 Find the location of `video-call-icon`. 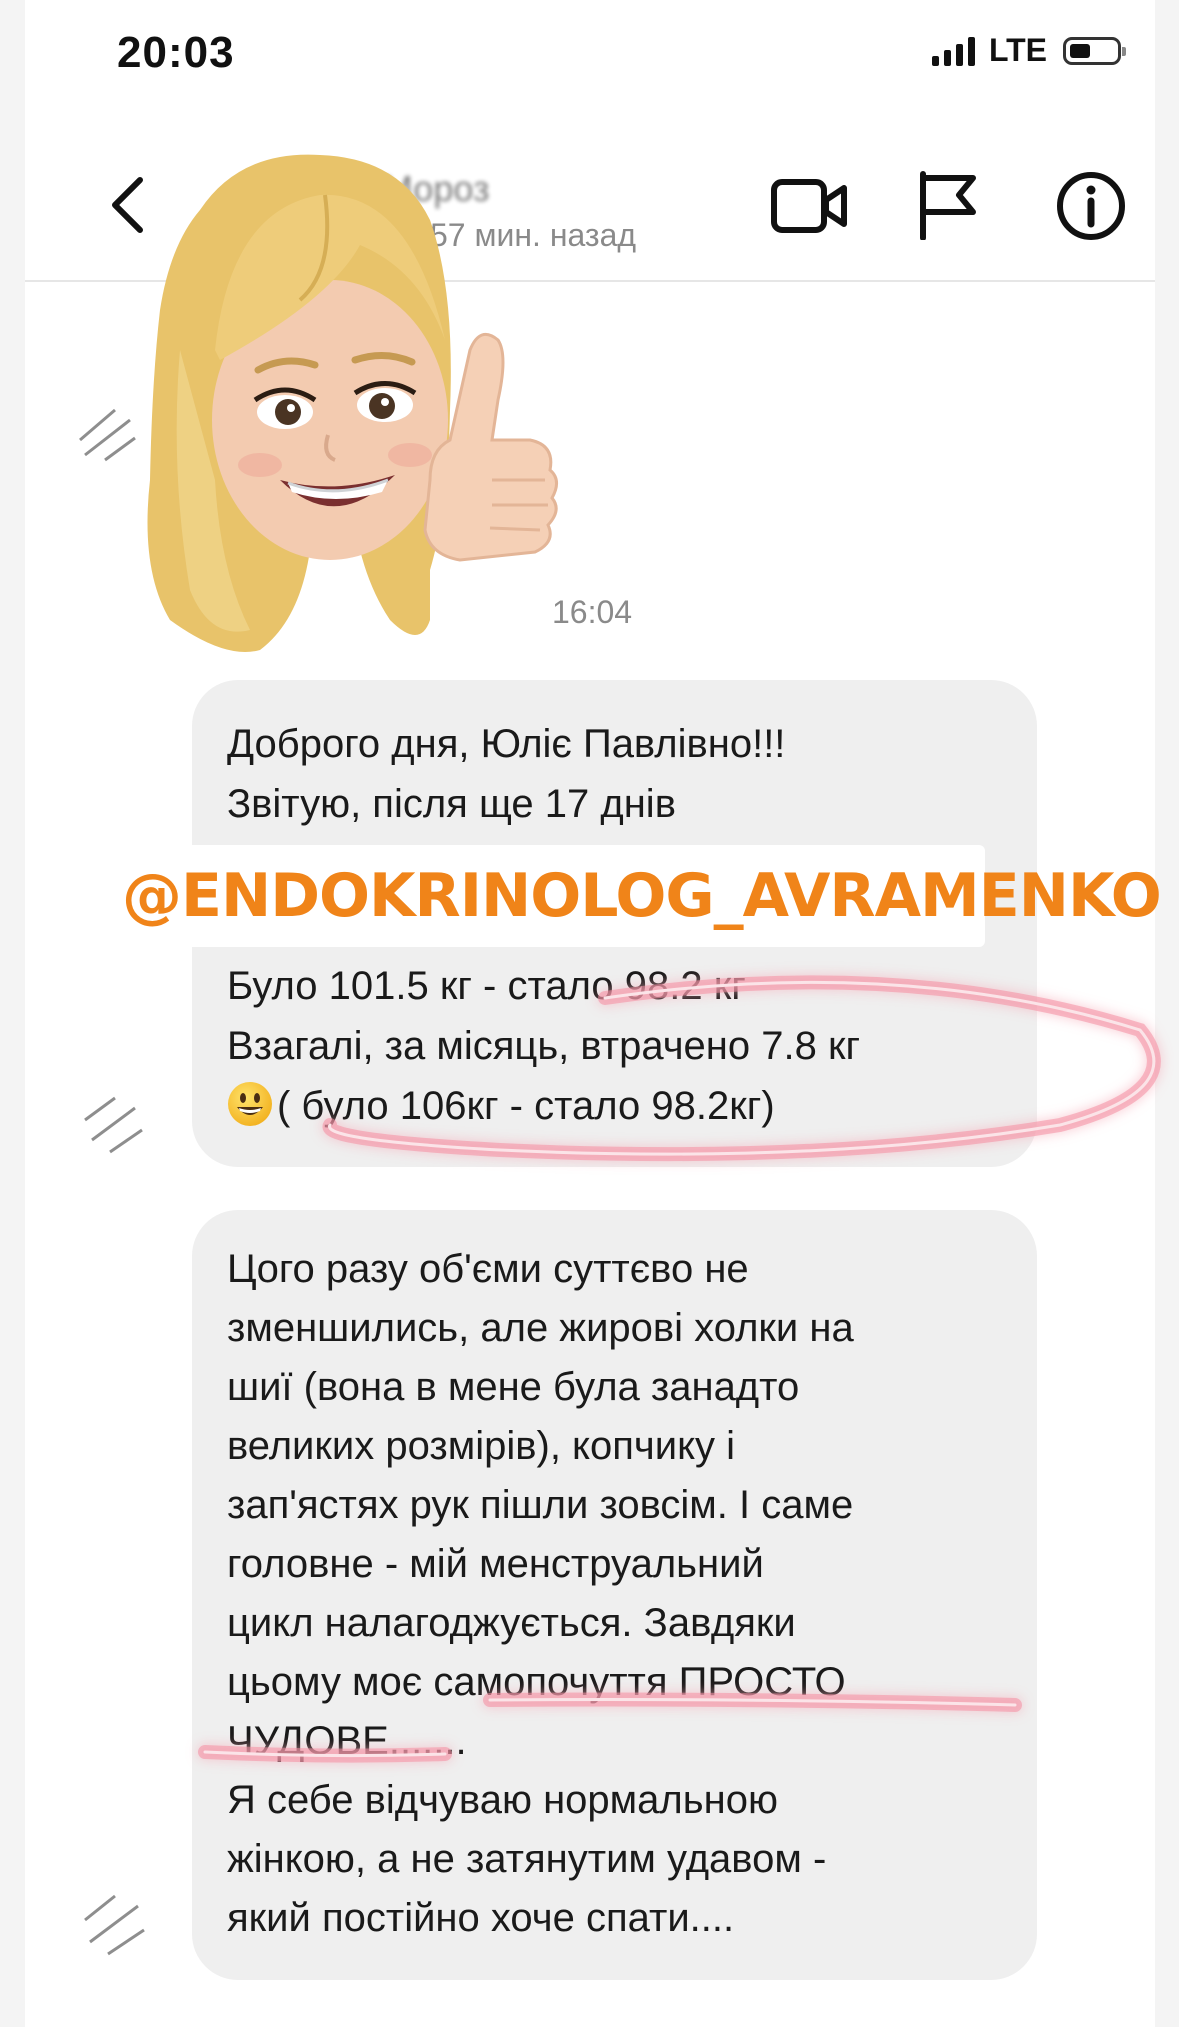

video-call-icon is located at coordinates (810, 206).